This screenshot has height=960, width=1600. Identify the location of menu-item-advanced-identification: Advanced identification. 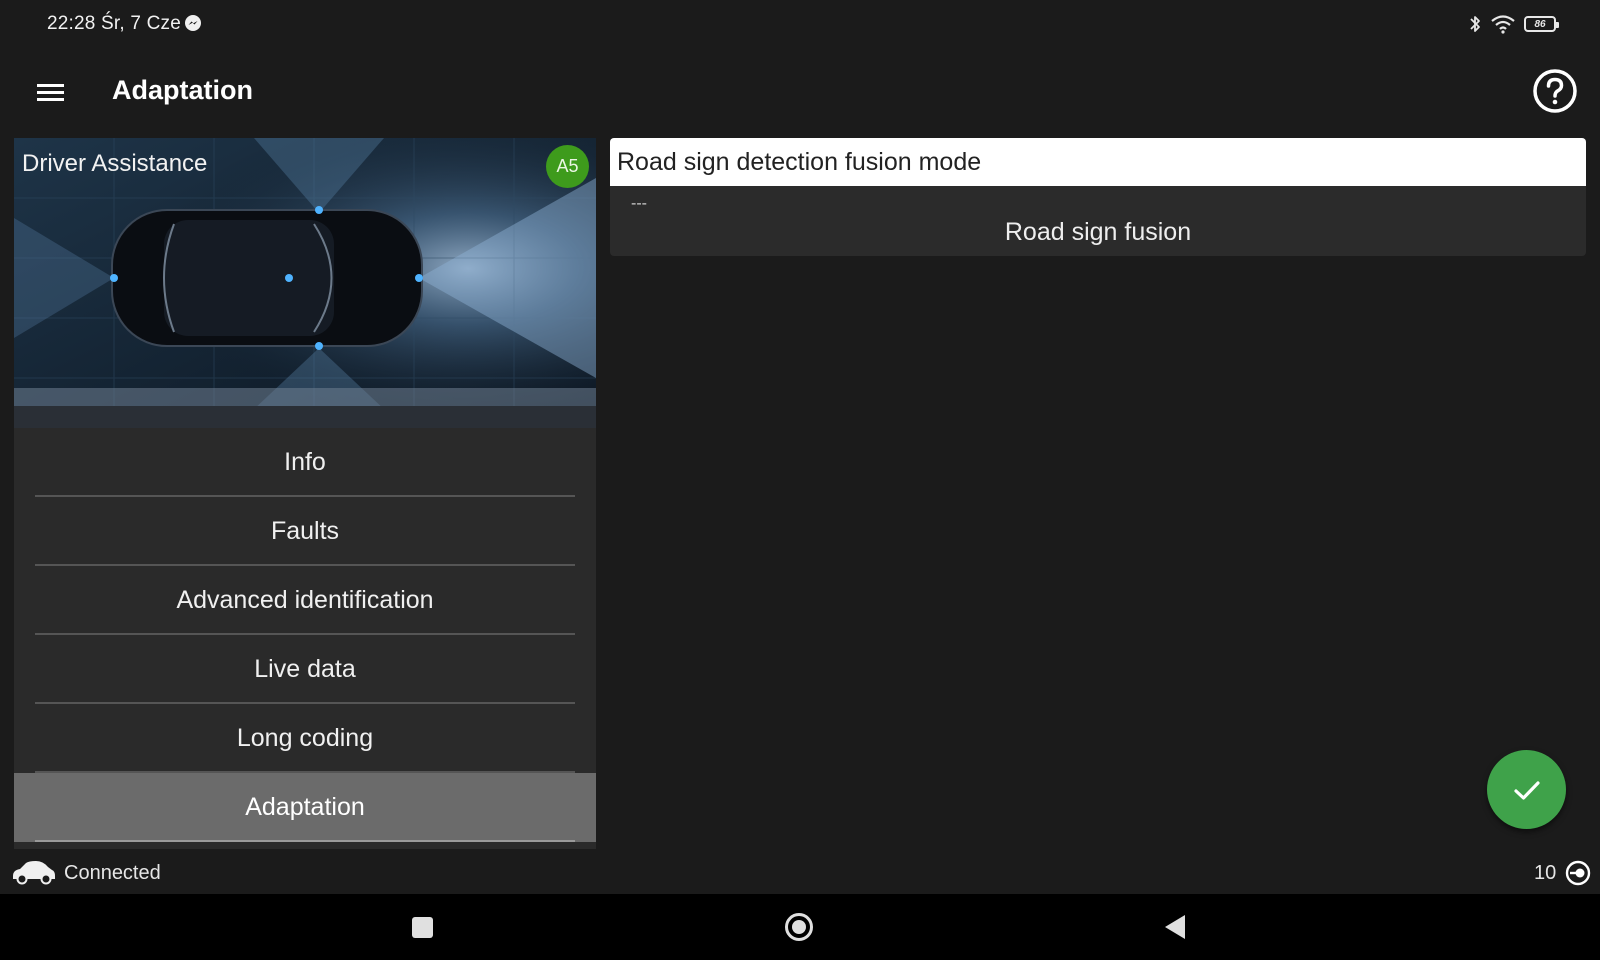
(305, 600).